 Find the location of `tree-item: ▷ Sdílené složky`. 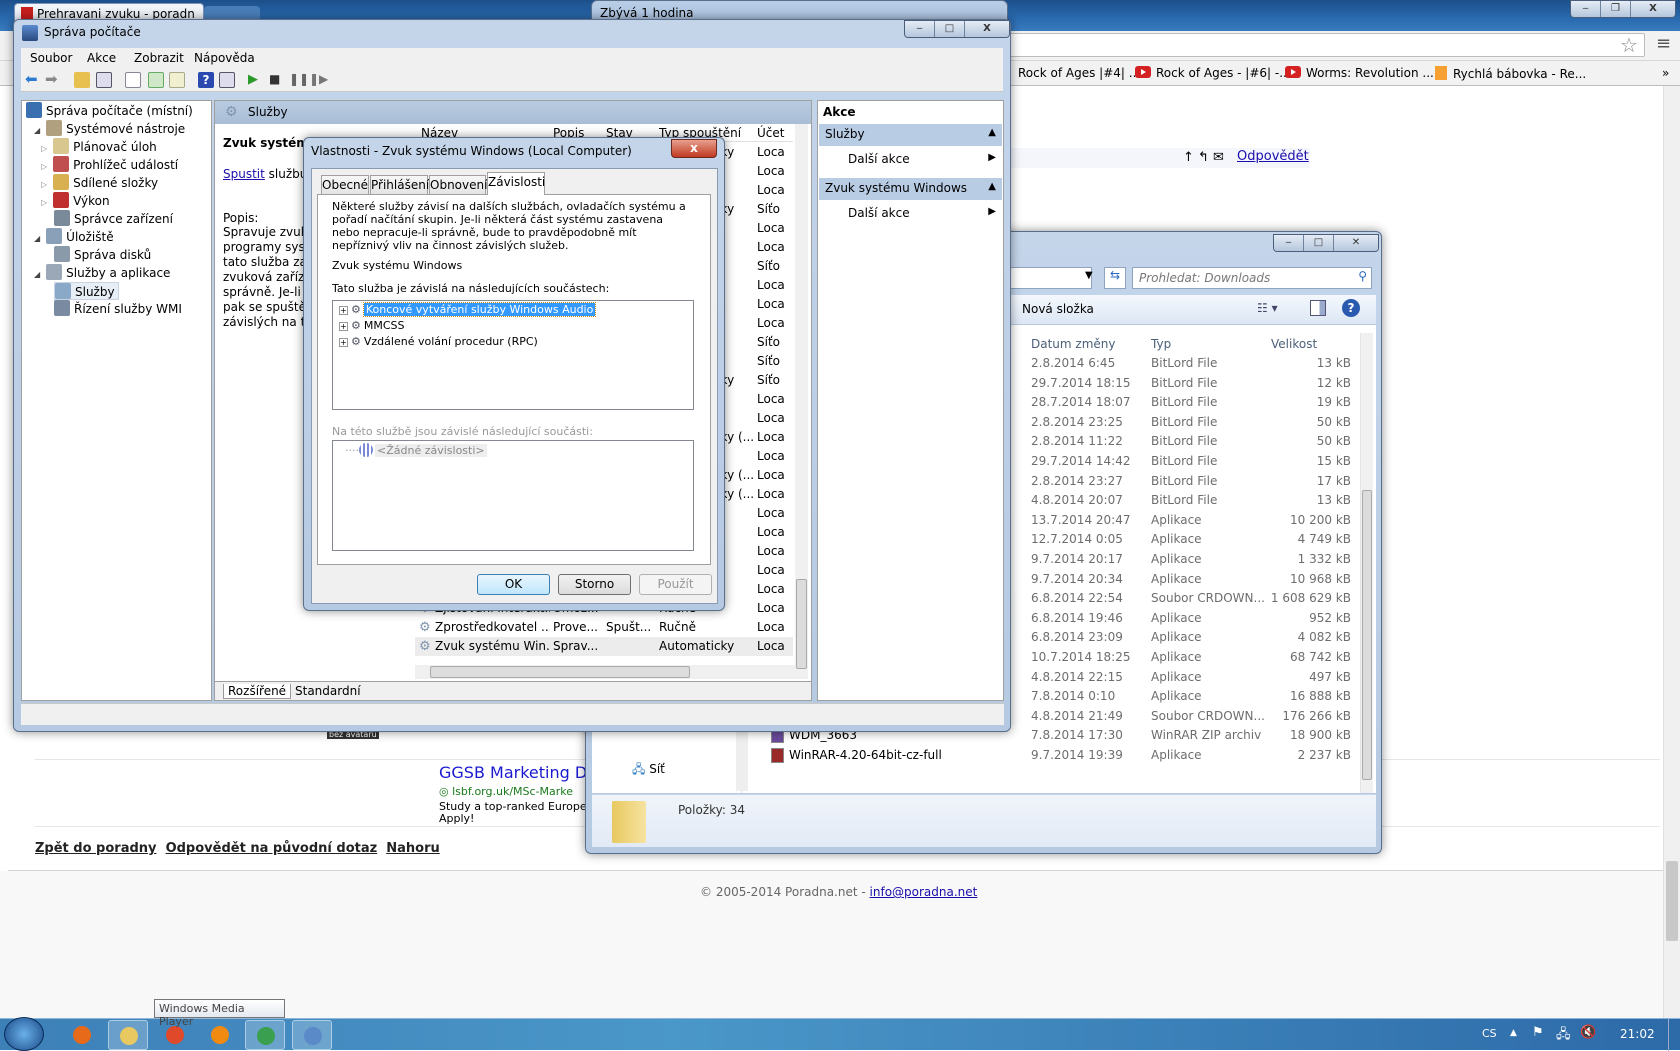

tree-item: ▷ Sdílené složky is located at coordinates (99, 183).